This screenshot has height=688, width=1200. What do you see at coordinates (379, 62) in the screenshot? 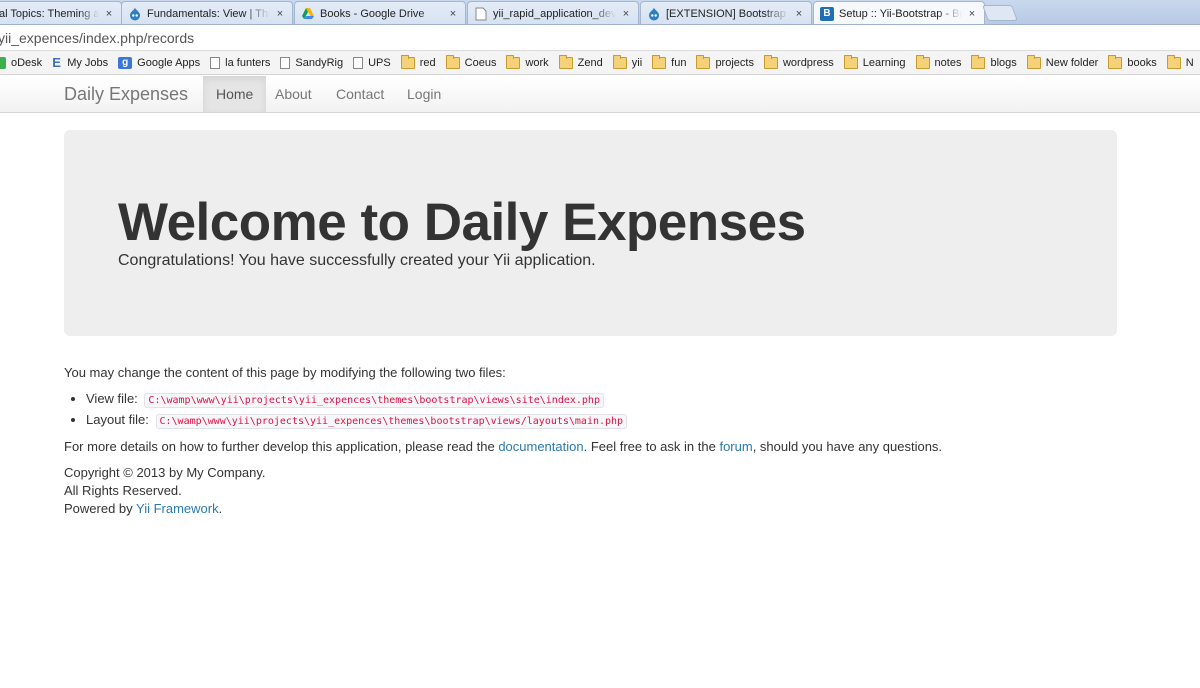
I see `bookmark-label: UPS` at bounding box center [379, 62].